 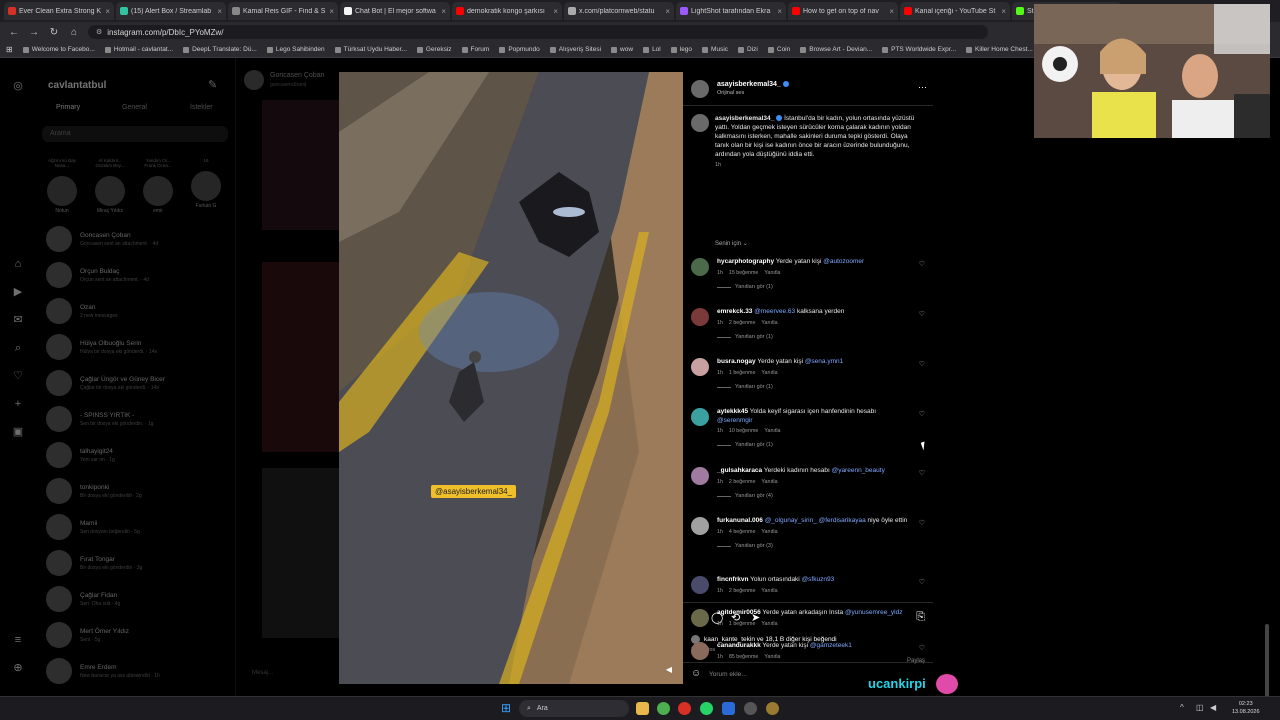 What do you see at coordinates (18, 404) in the screenshot?
I see `create-nav-icon: +` at bounding box center [18, 404].